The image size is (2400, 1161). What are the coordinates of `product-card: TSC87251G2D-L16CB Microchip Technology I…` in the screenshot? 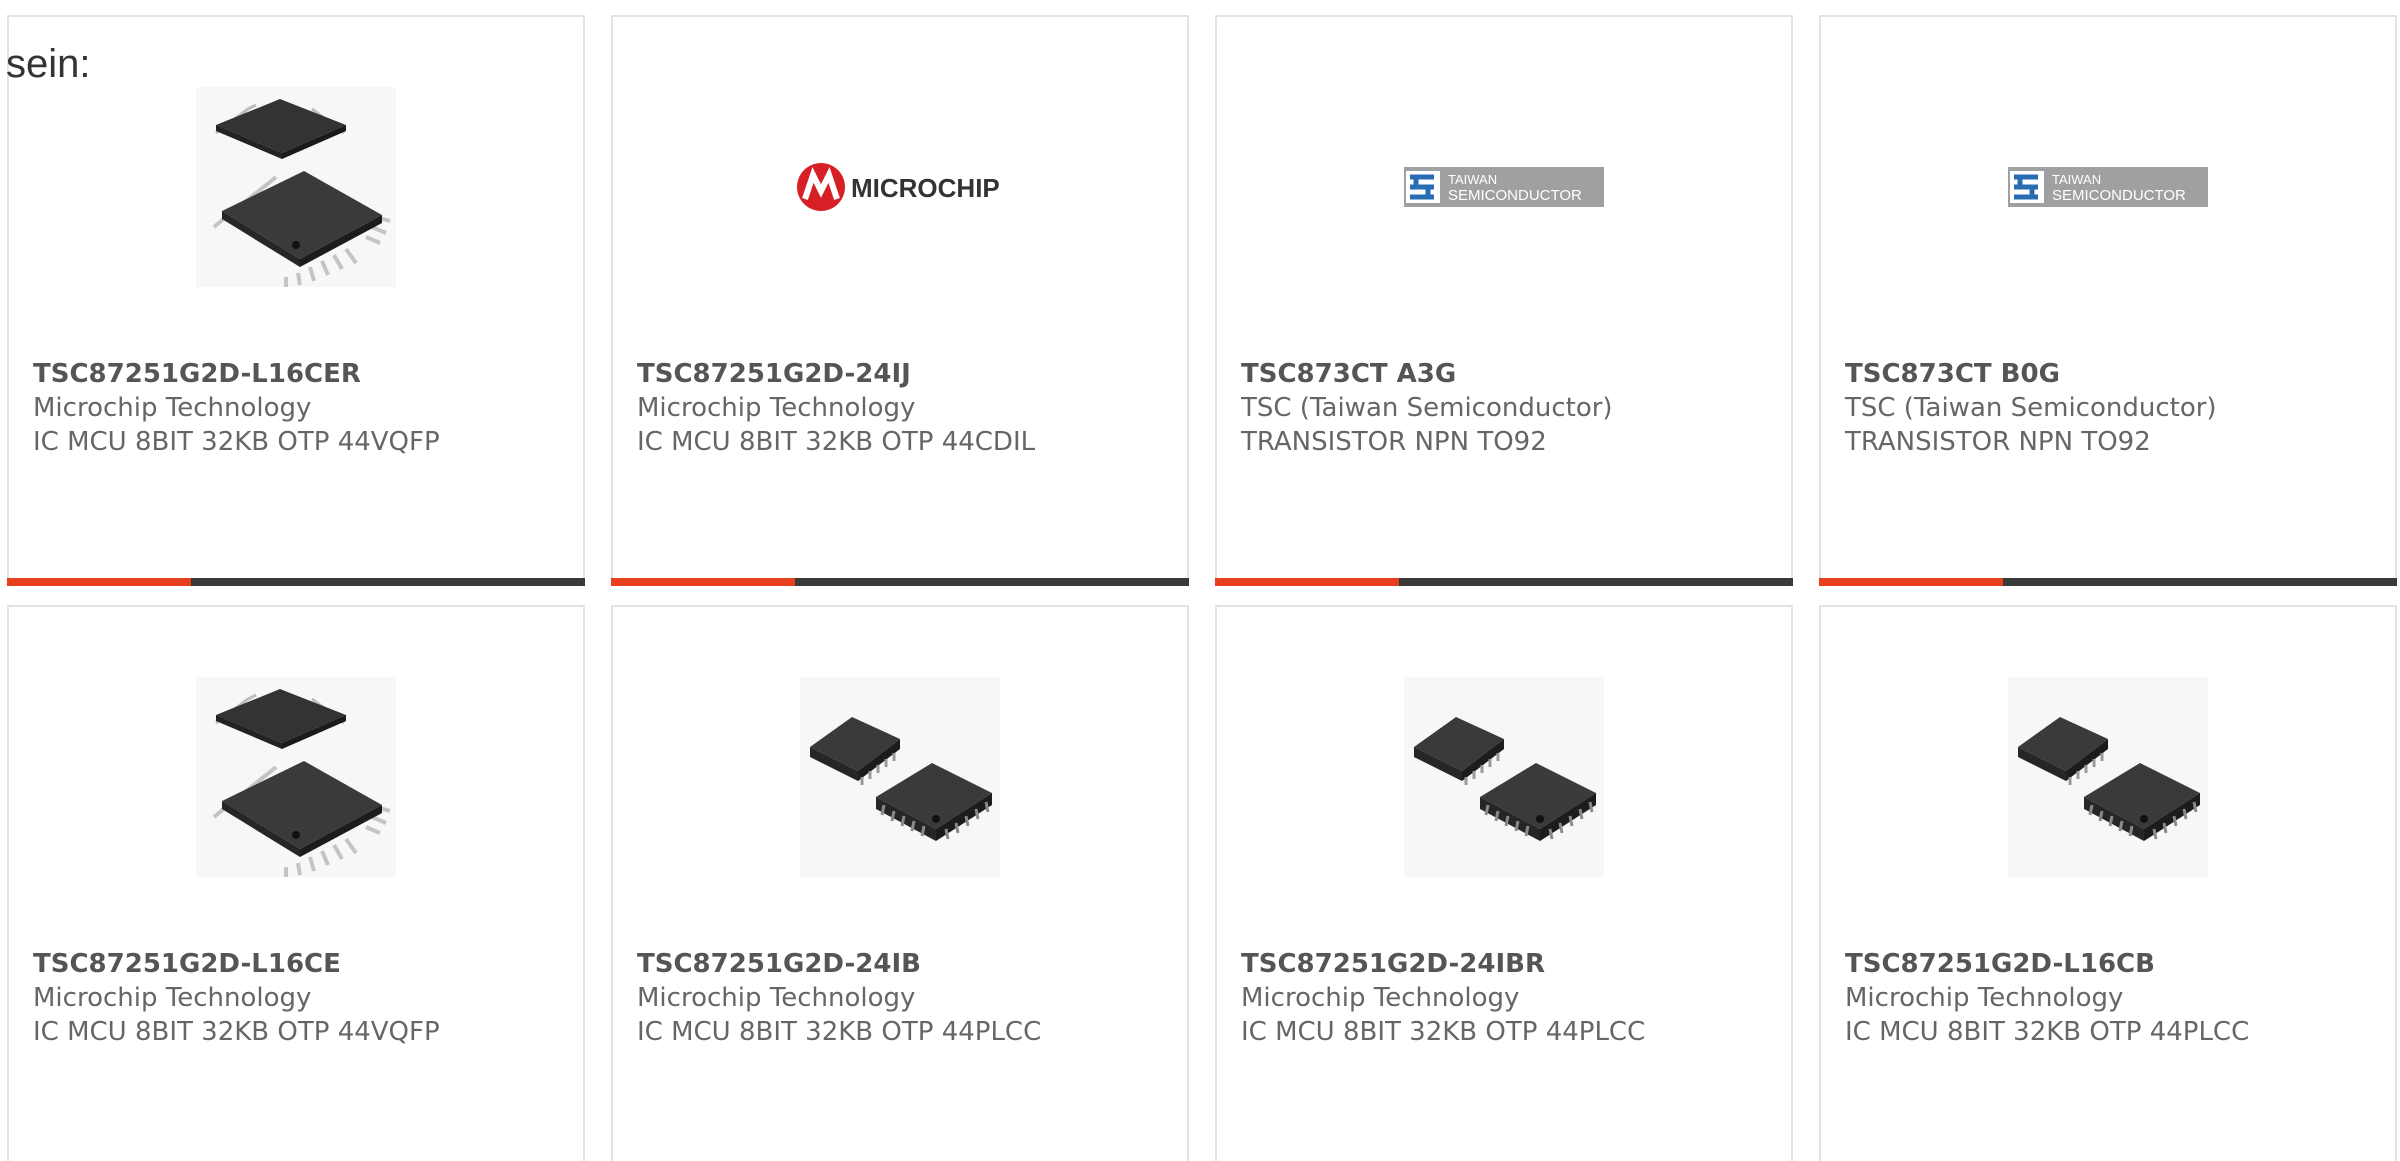 It's located at (2108, 883).